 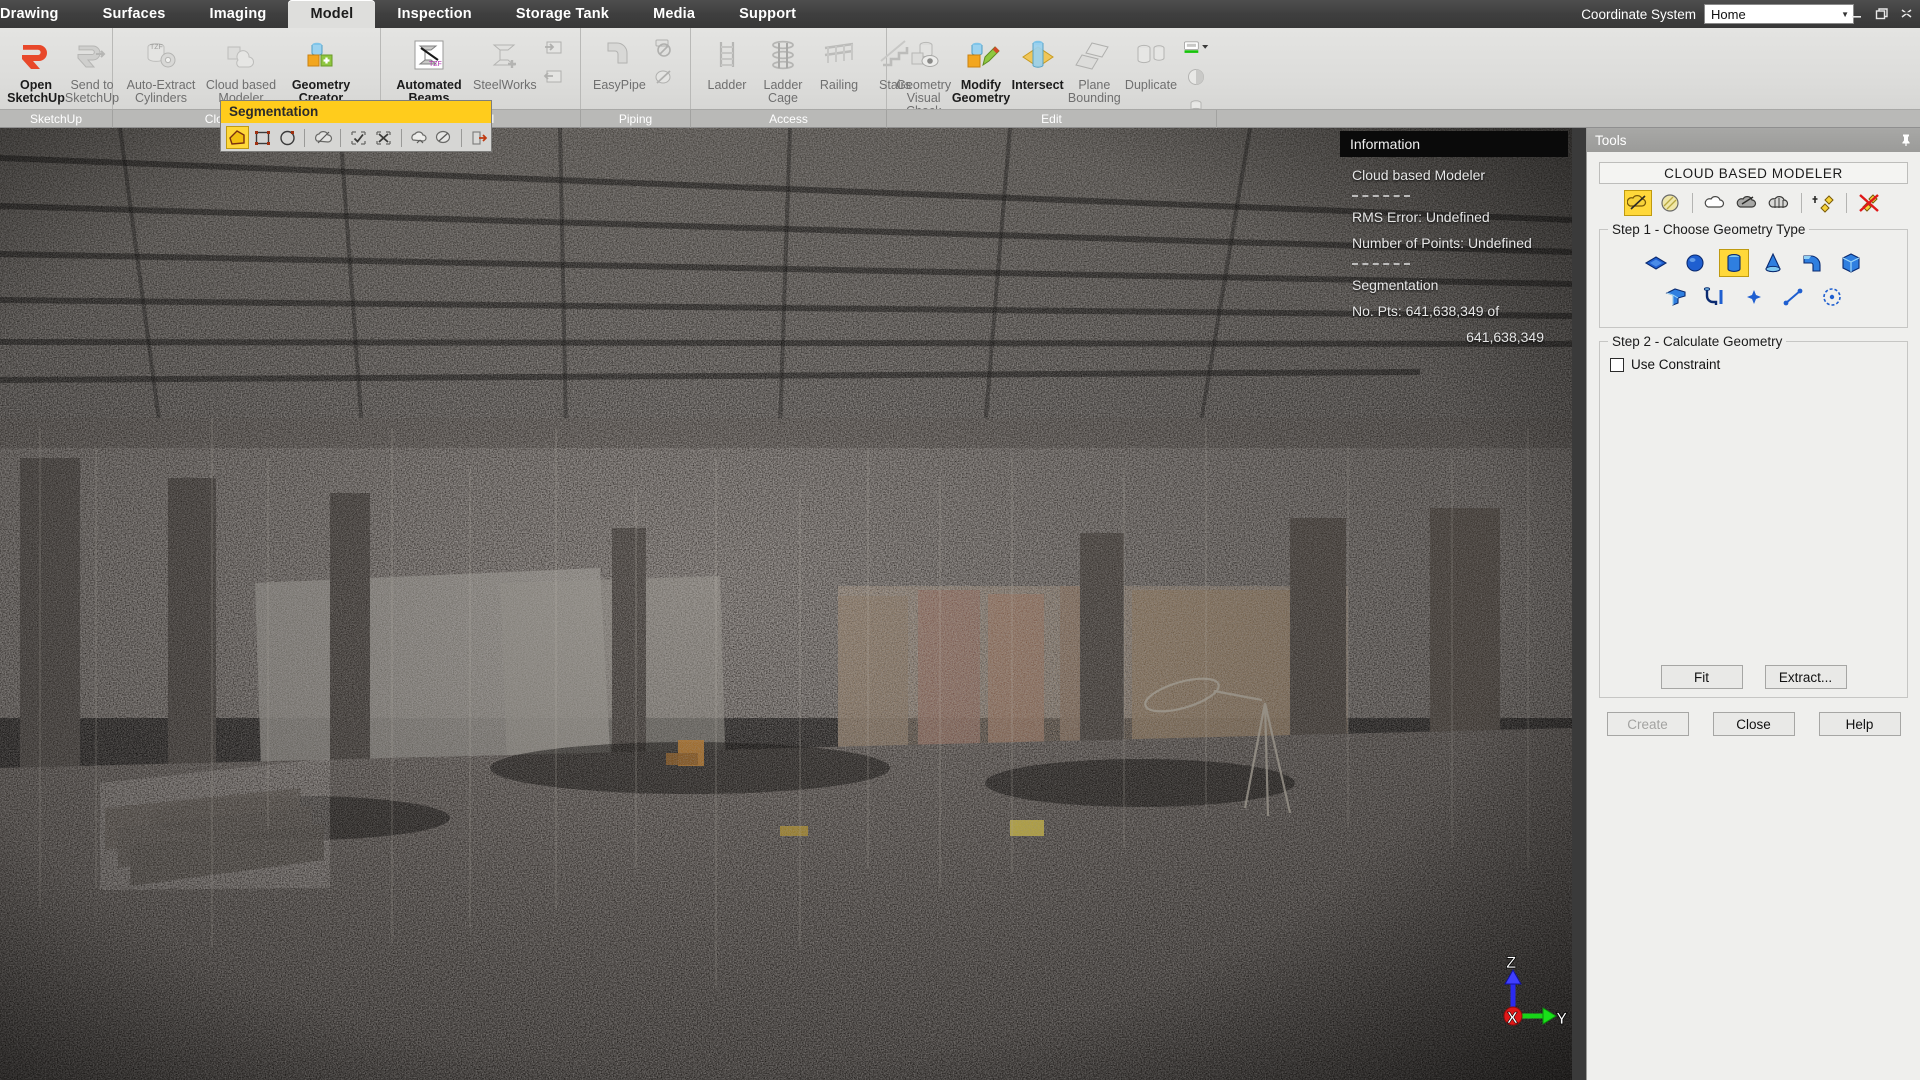 I want to click on segmentation-toolbar: Segmentation, so click(x=356, y=126).